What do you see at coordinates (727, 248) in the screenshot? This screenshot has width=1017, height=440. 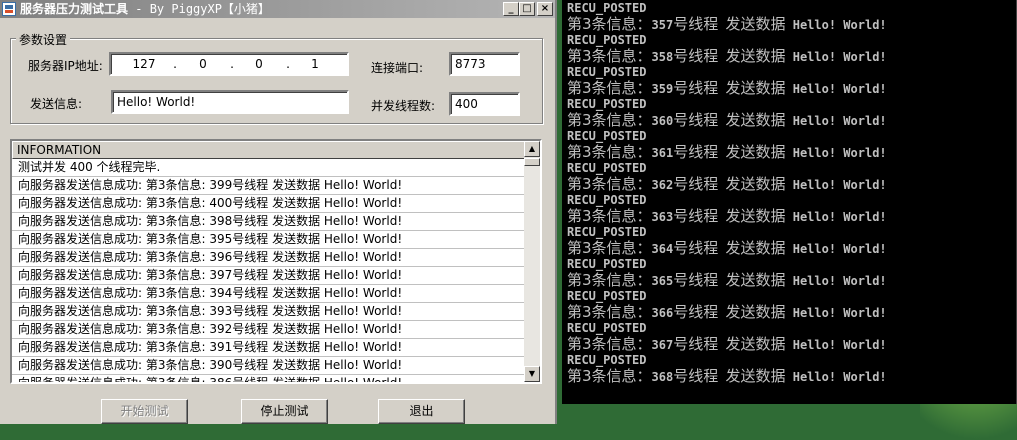 I see `console-message-line: 第3条信息：364号线程 发送数据 Hello! World!` at bounding box center [727, 248].